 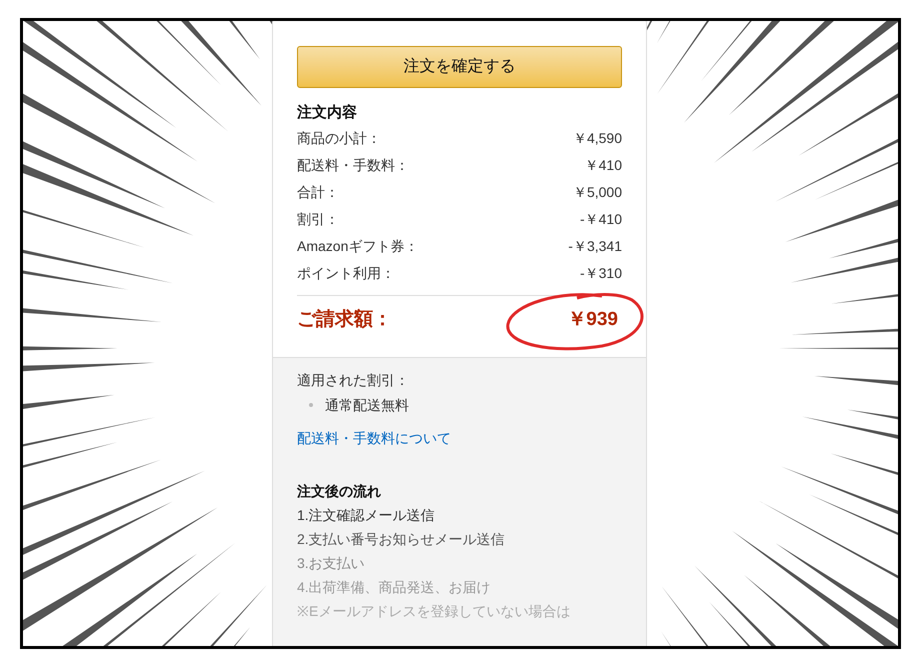 What do you see at coordinates (595, 246) in the screenshot?
I see `summary-value: -￥3,341` at bounding box center [595, 246].